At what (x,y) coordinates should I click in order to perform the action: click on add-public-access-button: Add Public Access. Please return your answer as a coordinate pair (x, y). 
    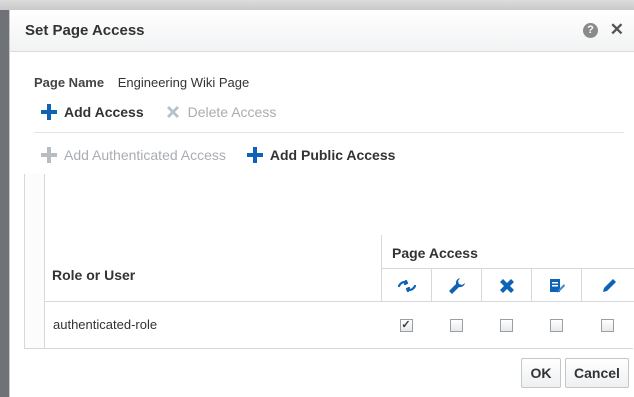
    Looking at the image, I should click on (321, 155).